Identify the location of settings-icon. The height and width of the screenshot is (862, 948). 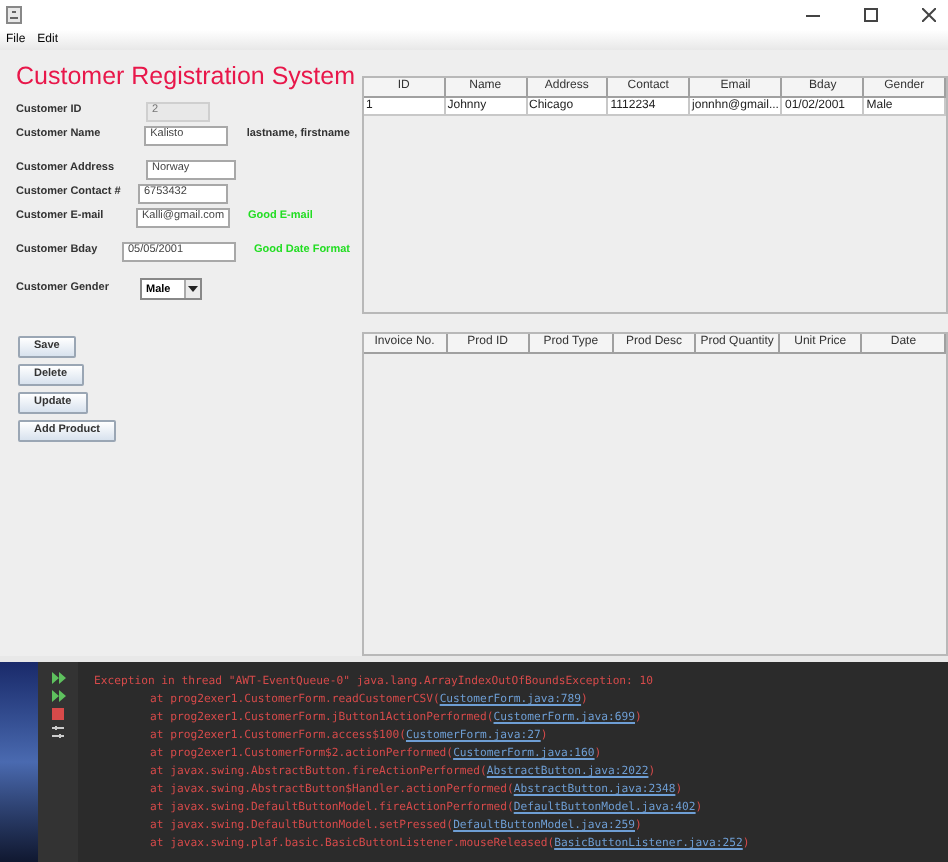
(58, 732).